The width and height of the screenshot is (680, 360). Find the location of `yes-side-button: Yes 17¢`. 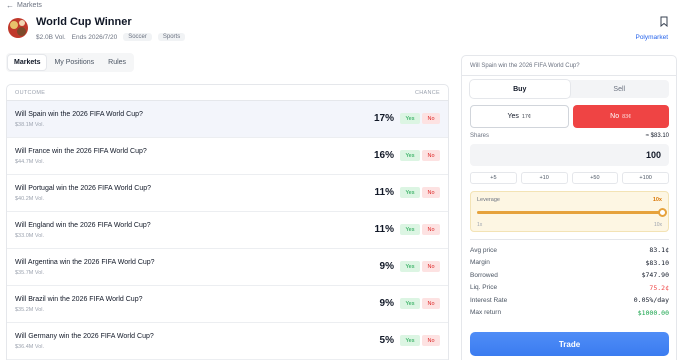

yes-side-button: Yes 17¢ is located at coordinates (519, 116).